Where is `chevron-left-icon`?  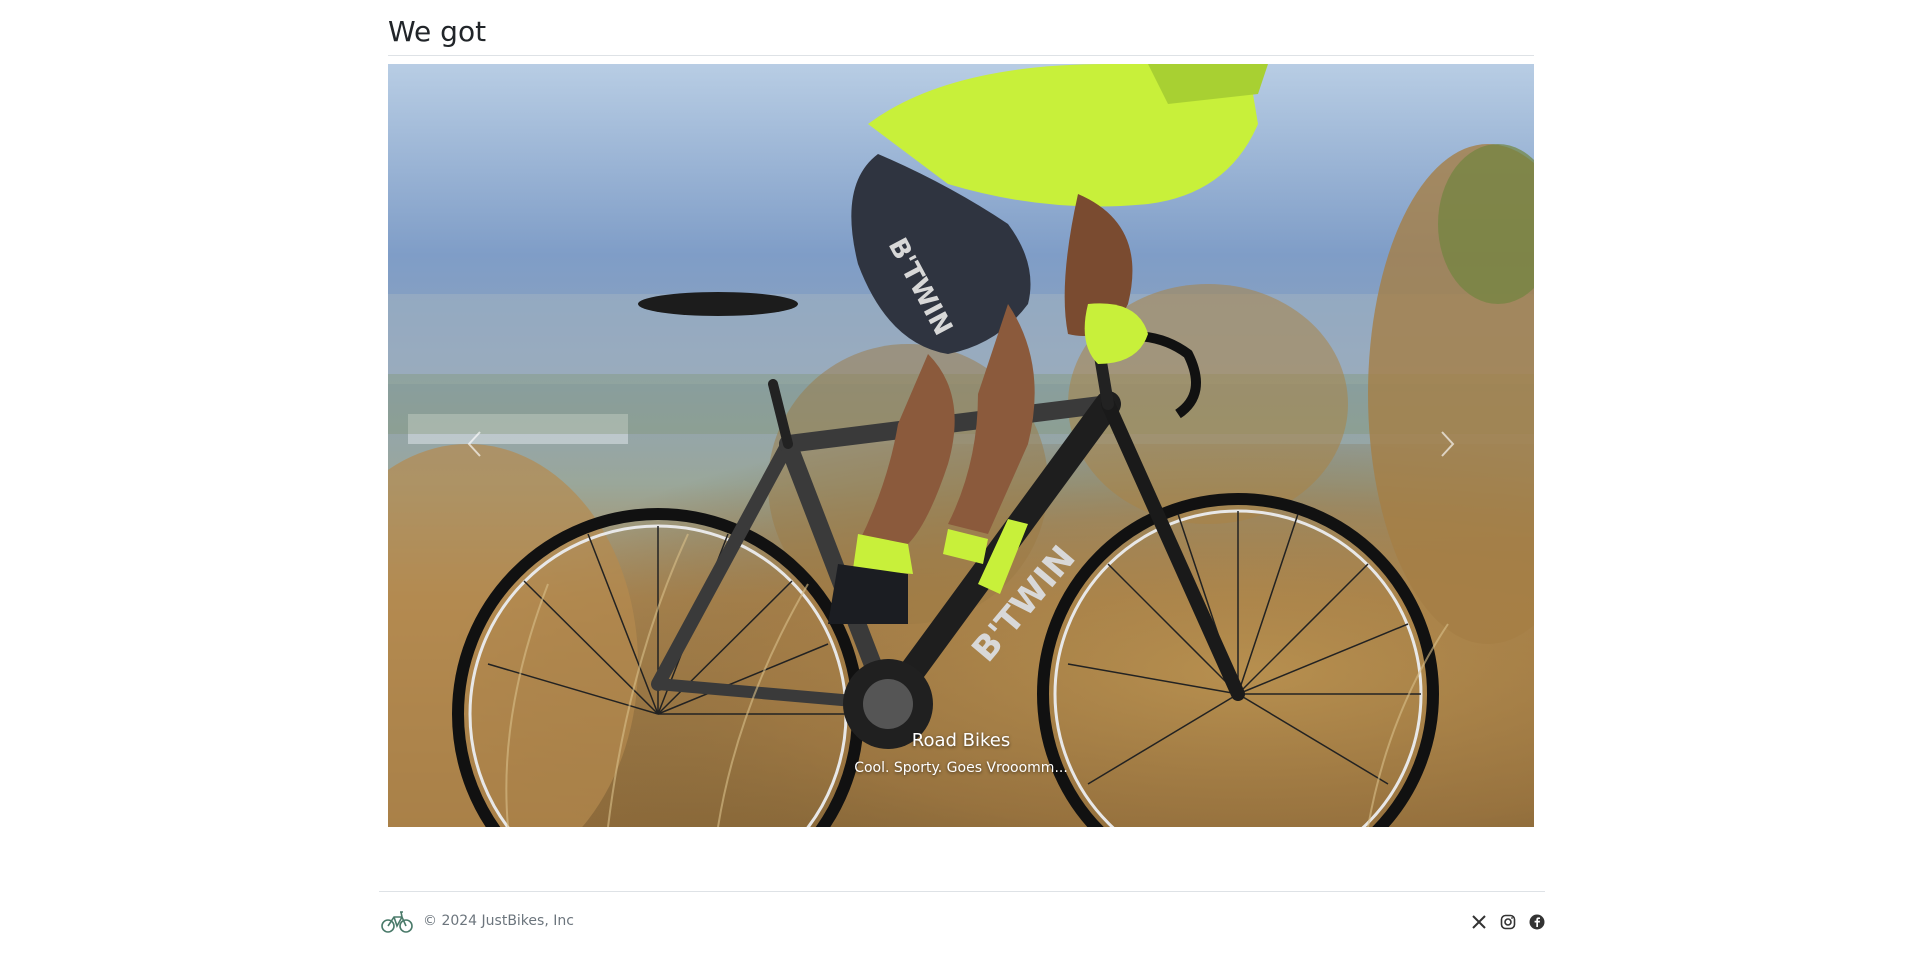
chevron-left-icon is located at coordinates (474, 446).